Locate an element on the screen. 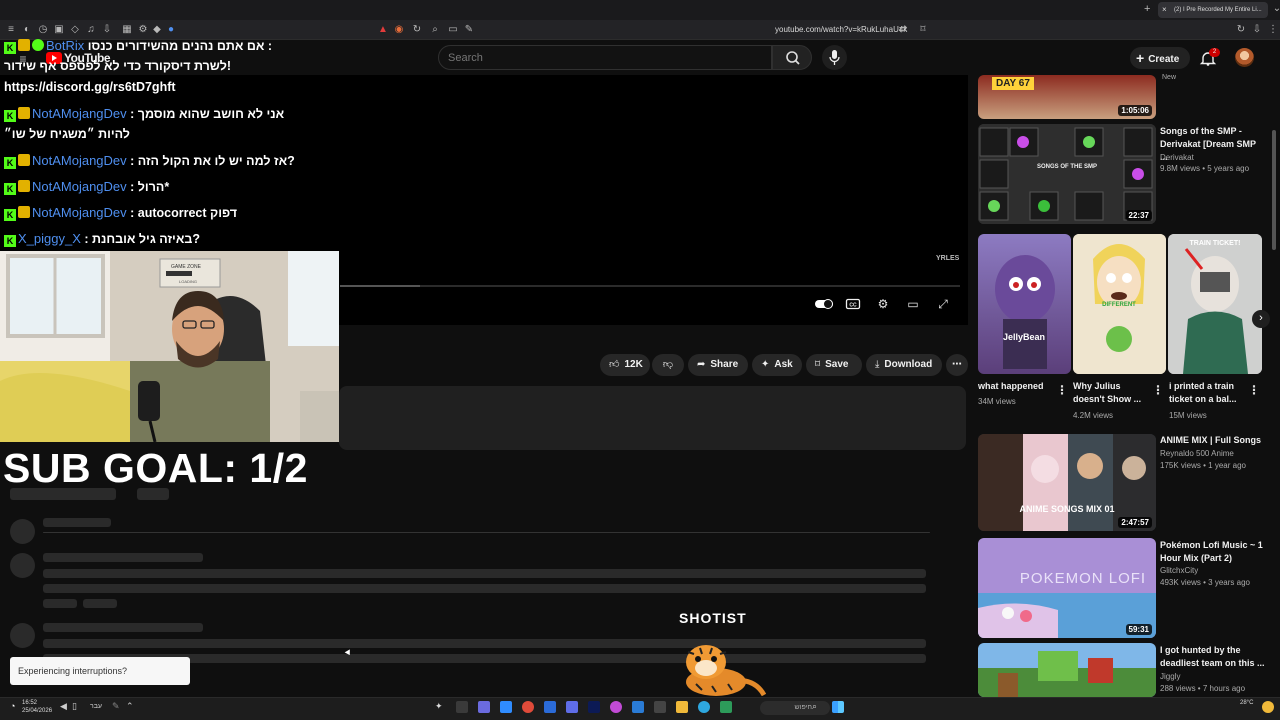 Image resolution: width=1280 pixels, height=720 pixels. search-button is located at coordinates (792, 57).